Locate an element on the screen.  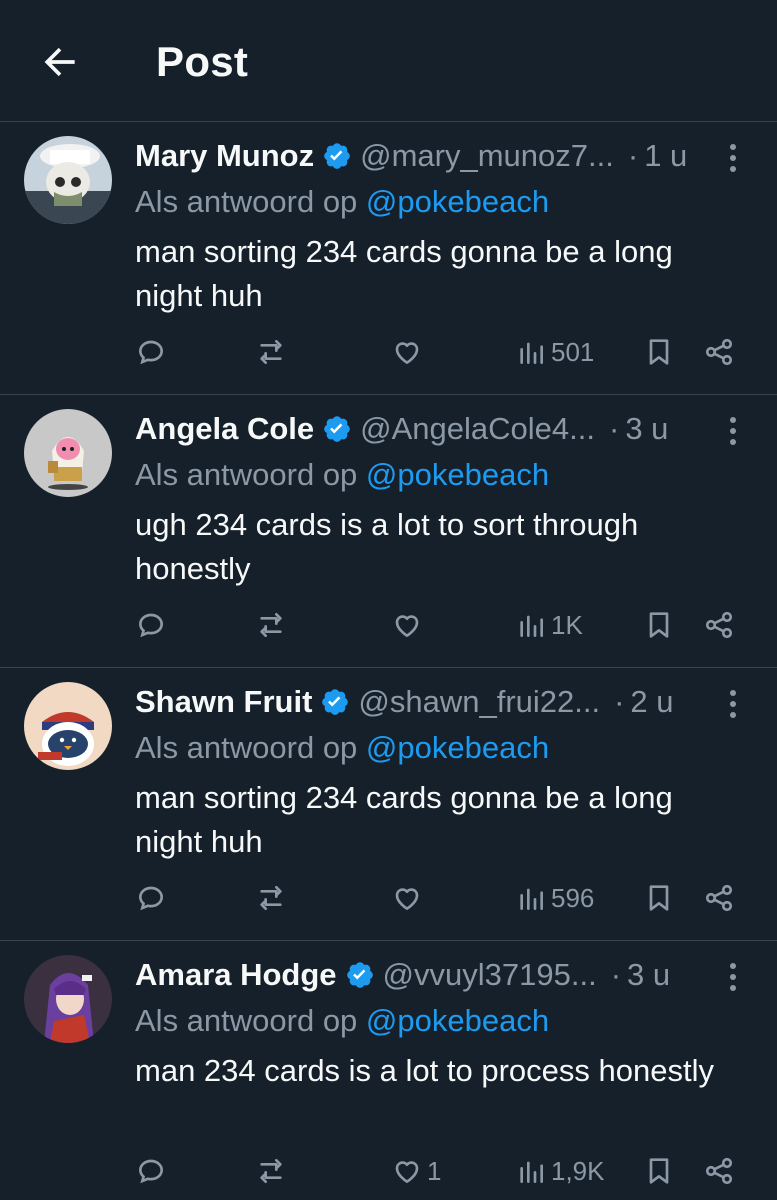
view-count: 1K is located at coordinates (567, 624).